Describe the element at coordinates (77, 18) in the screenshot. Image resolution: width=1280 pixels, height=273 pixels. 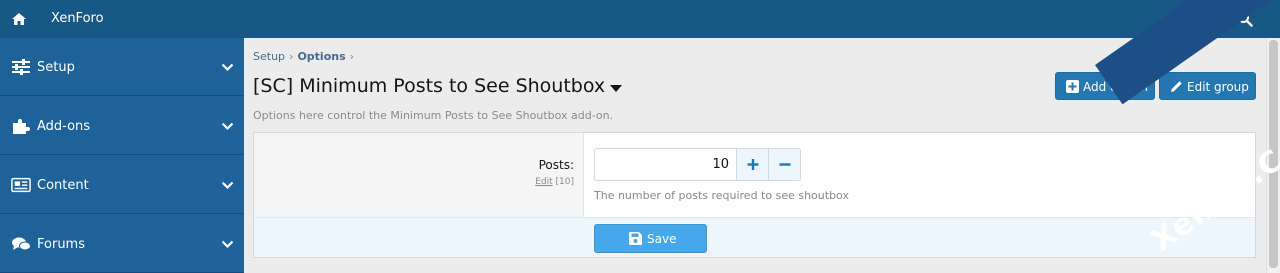
I see `brand-link: XenForo` at that location.